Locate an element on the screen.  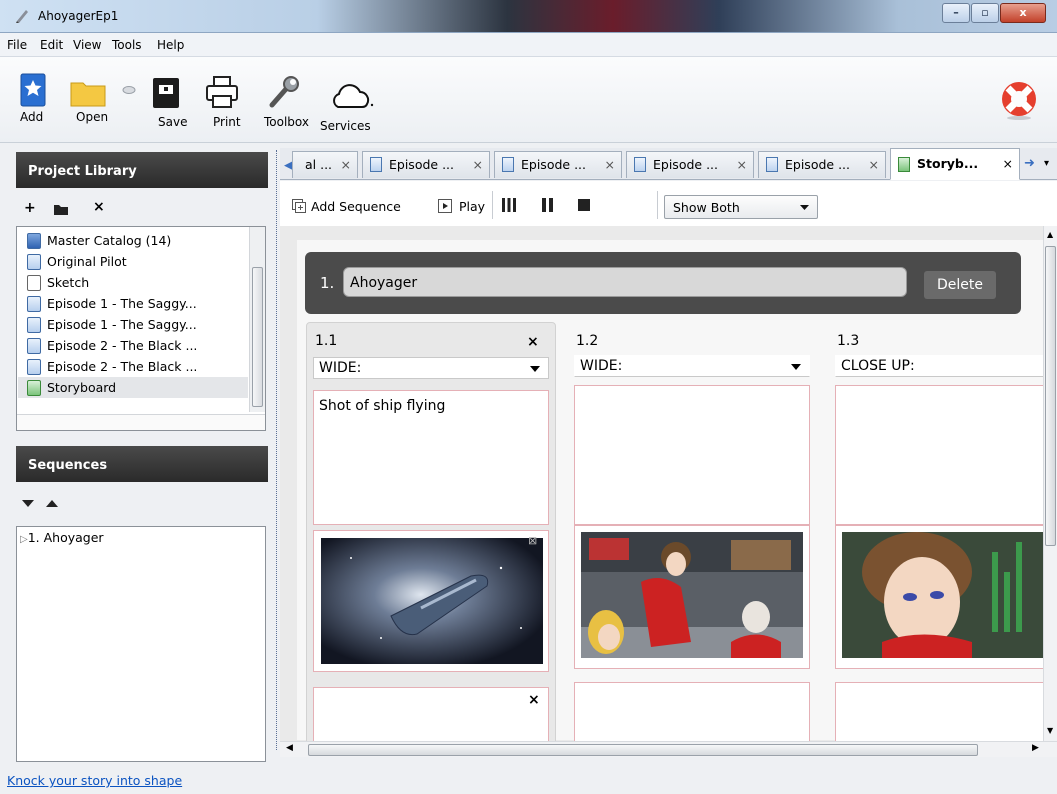
open-button is located at coordinates (88, 94).